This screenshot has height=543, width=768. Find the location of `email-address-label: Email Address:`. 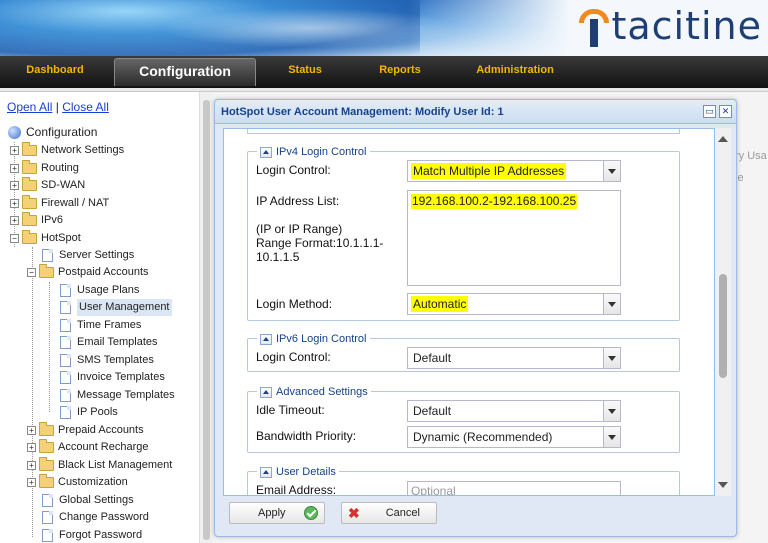

email-address-label: Email Address: is located at coordinates (296, 489).